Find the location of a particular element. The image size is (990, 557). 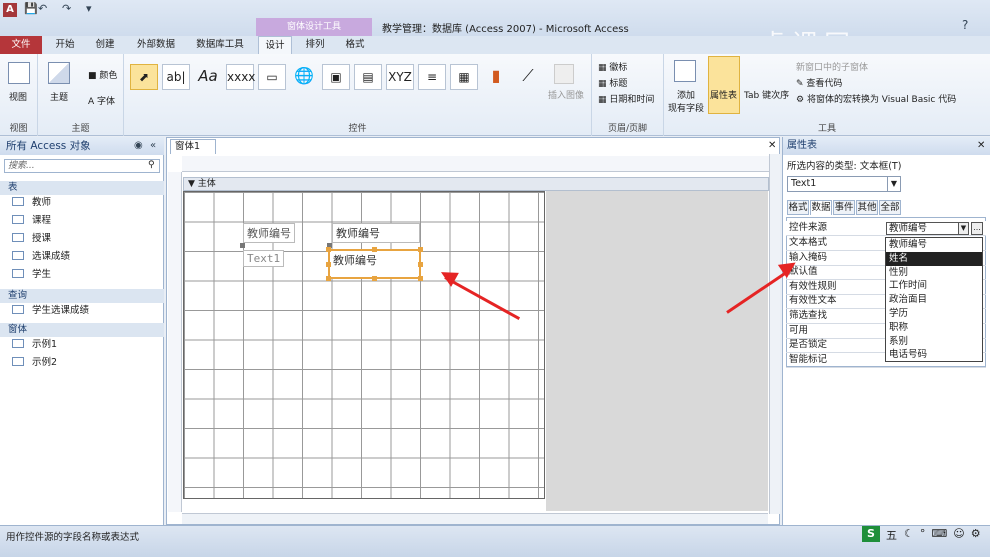

nav-section-forms: 窗体 is located at coordinates (82, 330).